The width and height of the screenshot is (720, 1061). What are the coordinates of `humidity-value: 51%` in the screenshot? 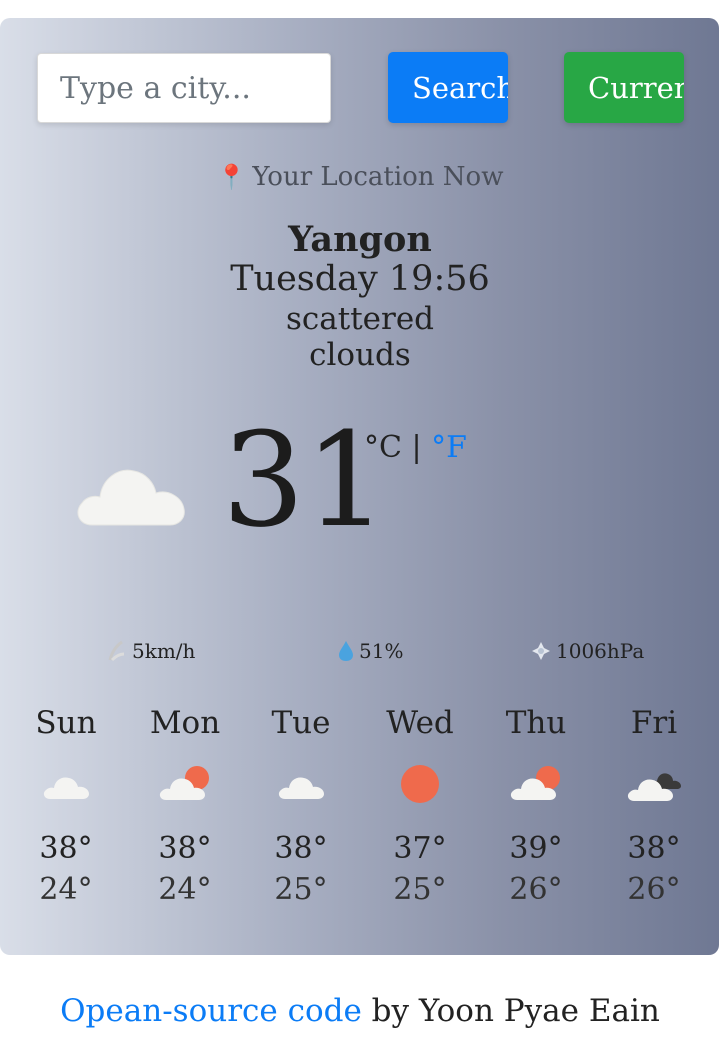 It's located at (381, 651).